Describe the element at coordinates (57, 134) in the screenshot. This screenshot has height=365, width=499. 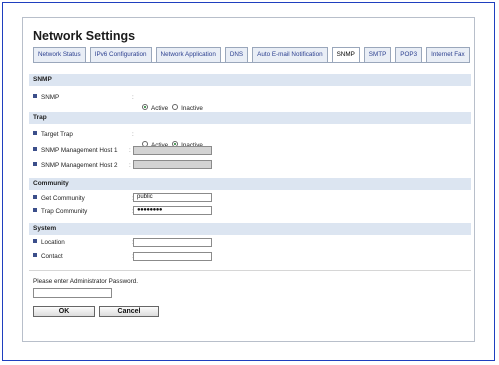
I see `target-trap-label: Target Trap` at that location.